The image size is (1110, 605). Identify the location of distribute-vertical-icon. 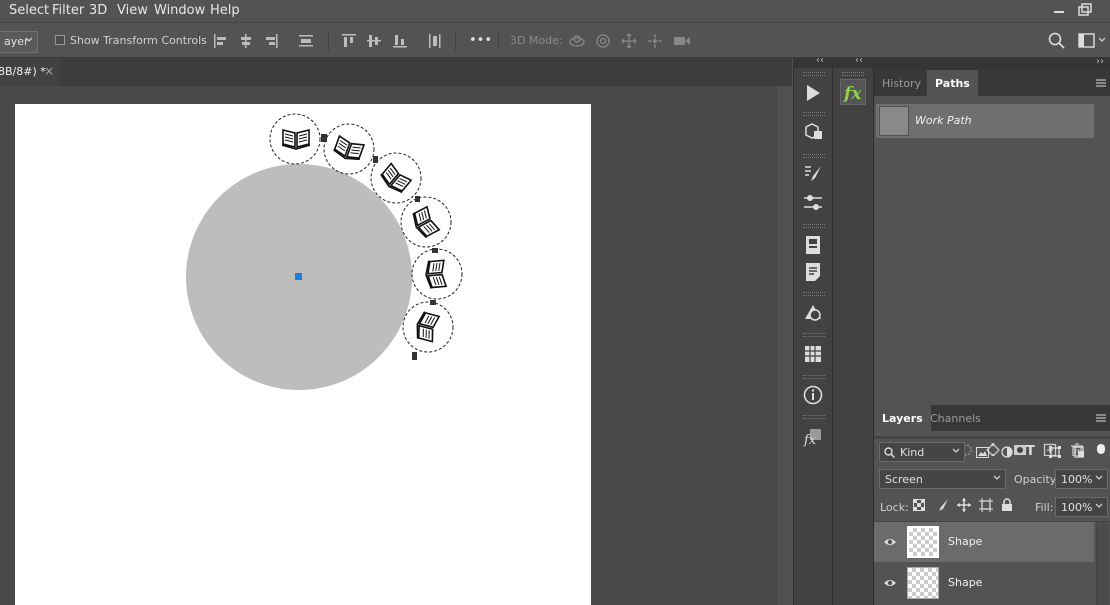
(435, 41).